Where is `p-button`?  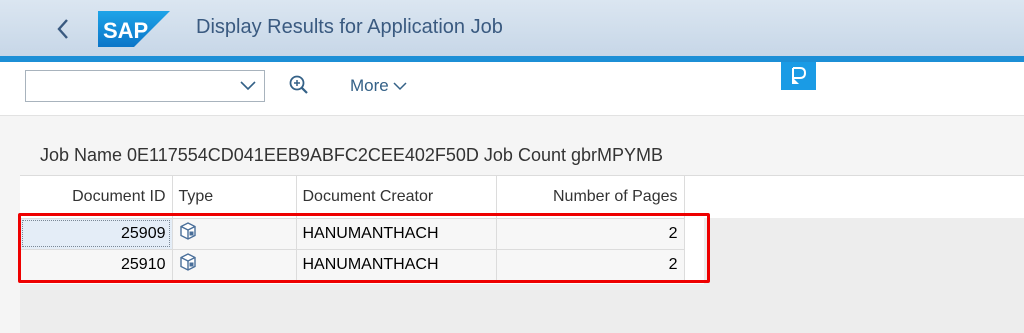 p-button is located at coordinates (798, 76).